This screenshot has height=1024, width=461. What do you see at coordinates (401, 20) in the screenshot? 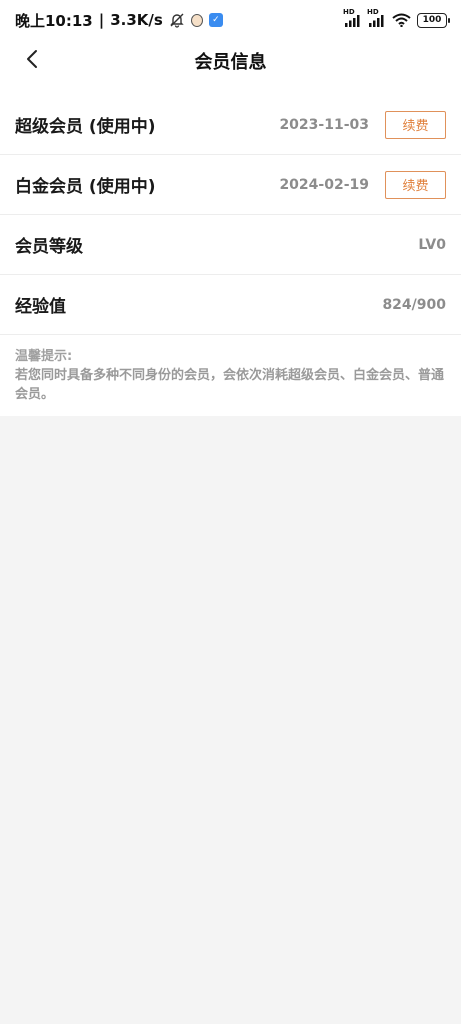
I see `wifi-icon` at bounding box center [401, 20].